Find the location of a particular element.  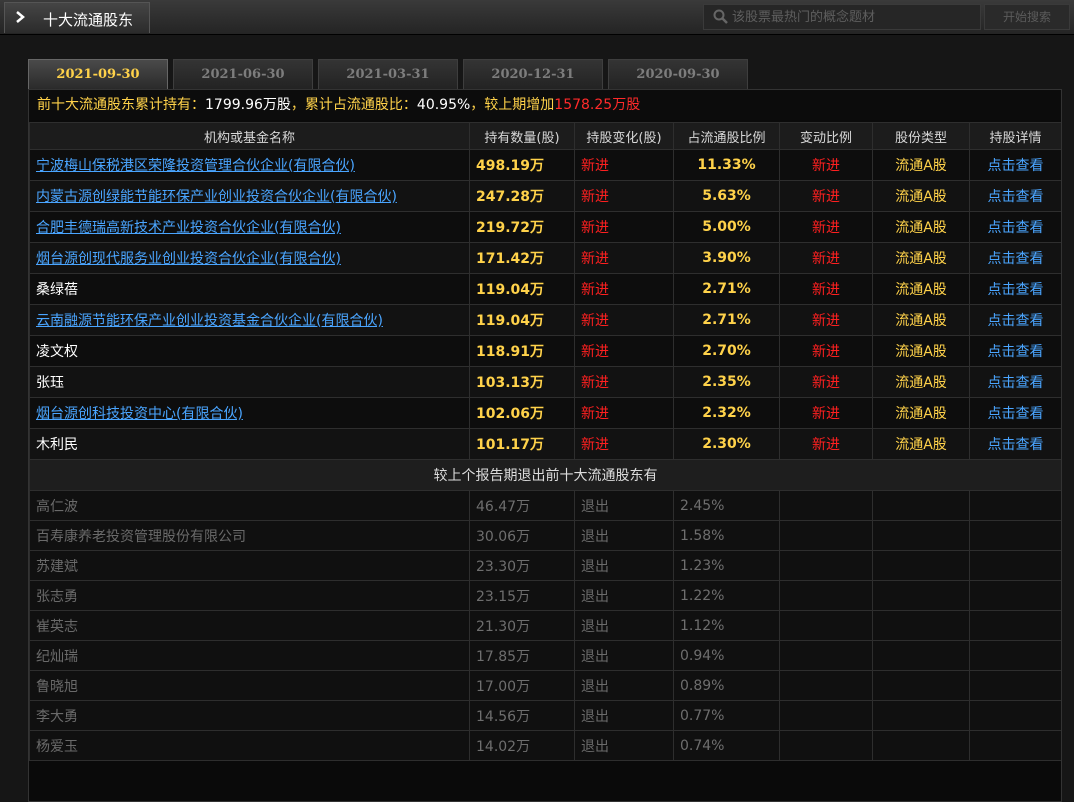

column-header: 持有数量(股) is located at coordinates (522, 136).